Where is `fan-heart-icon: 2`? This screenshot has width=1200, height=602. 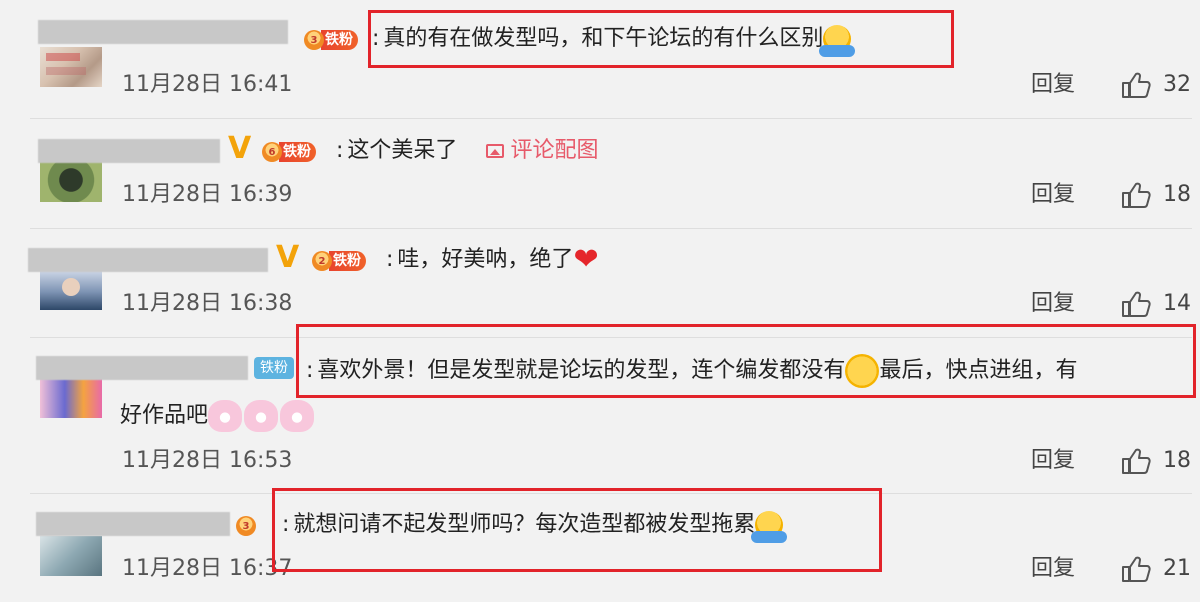
fan-heart-icon: 2 is located at coordinates (322, 261).